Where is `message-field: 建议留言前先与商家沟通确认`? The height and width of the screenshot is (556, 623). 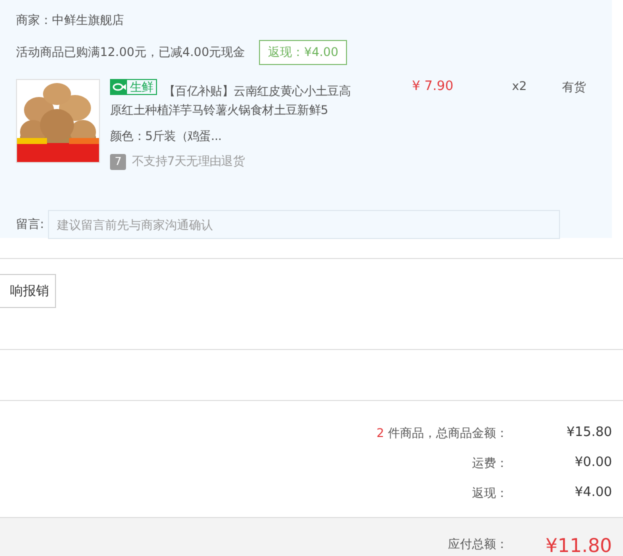
message-field: 建议留言前先与商家沟通确认 is located at coordinates (304, 224).